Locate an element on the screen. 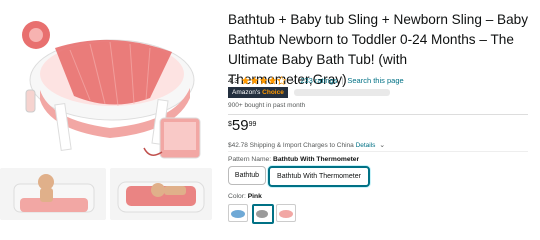  badge-suffix: Choice is located at coordinates (273, 92).